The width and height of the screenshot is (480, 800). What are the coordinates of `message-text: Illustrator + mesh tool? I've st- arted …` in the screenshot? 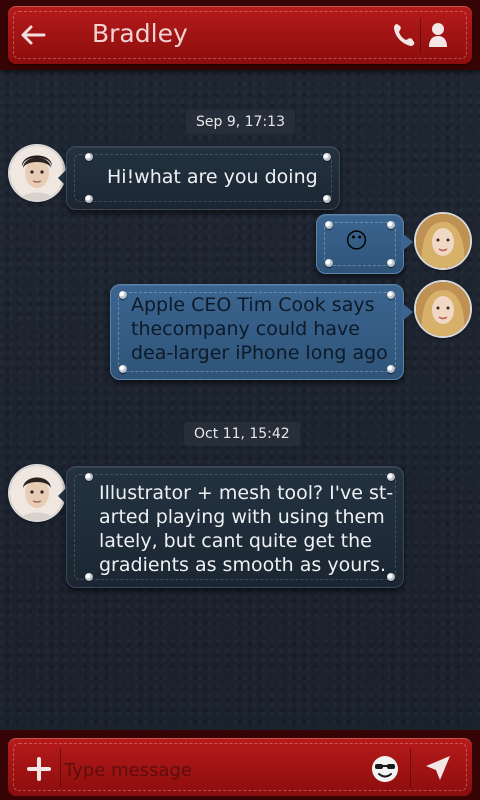 It's located at (248, 529).